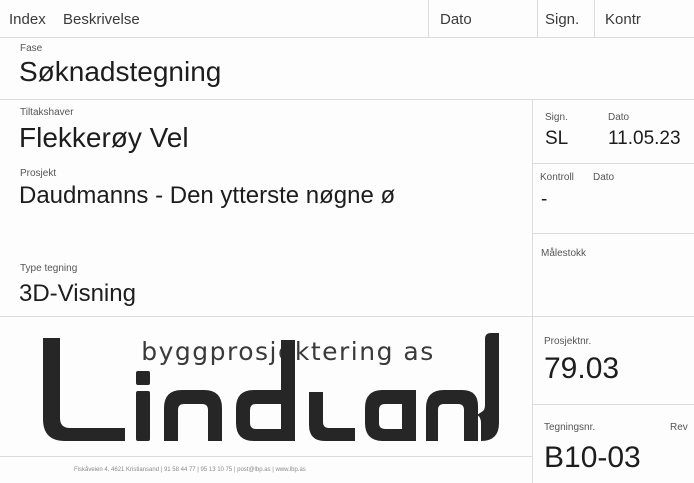 The height and width of the screenshot is (483, 694). Describe the element at coordinates (143, 378) in the screenshot. I see `logo-letter-i-dot` at that location.